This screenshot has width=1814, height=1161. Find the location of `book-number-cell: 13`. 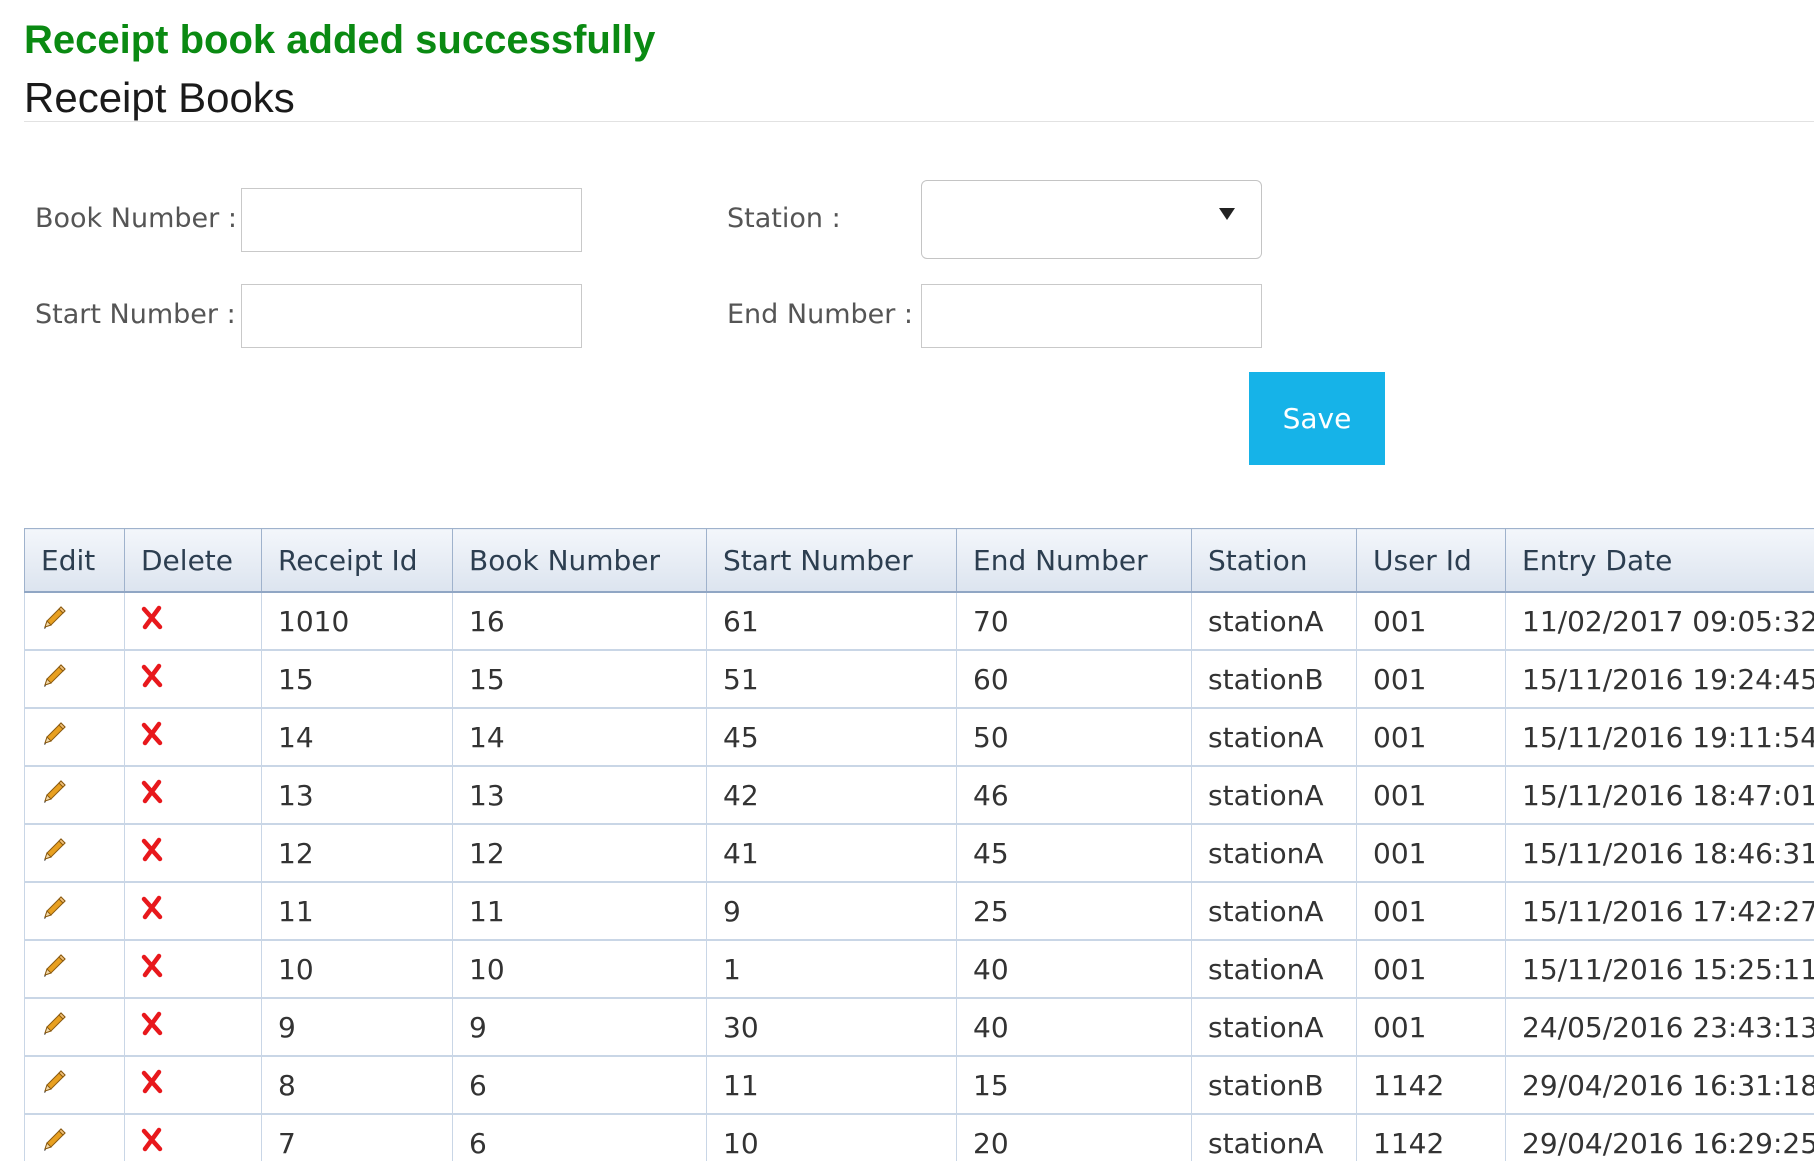

book-number-cell: 13 is located at coordinates (579, 795).